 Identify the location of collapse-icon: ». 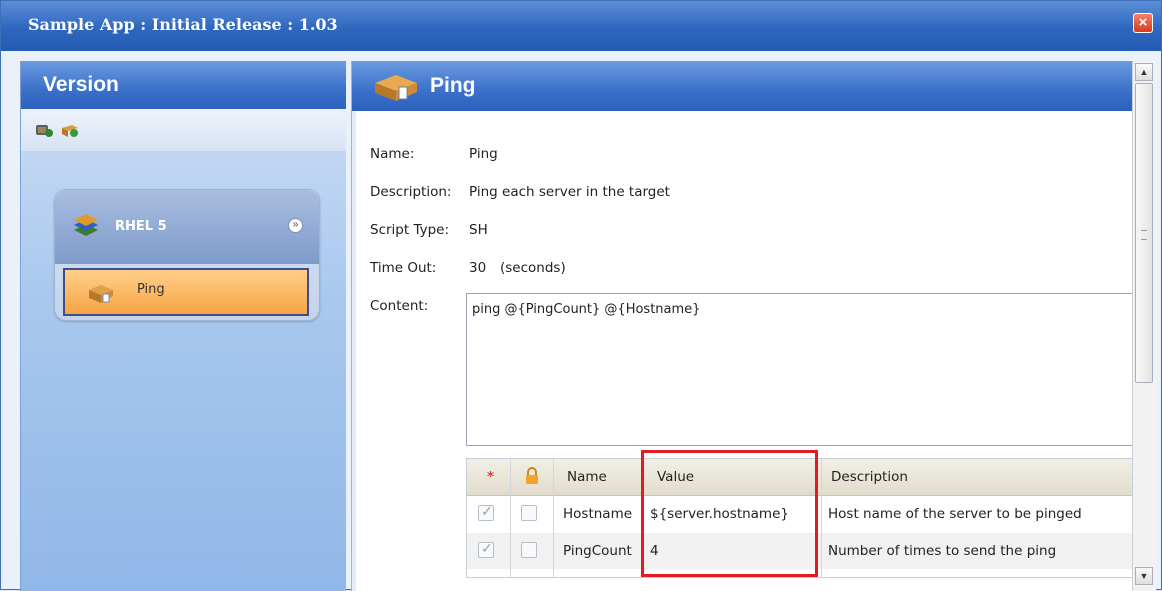
(295, 225).